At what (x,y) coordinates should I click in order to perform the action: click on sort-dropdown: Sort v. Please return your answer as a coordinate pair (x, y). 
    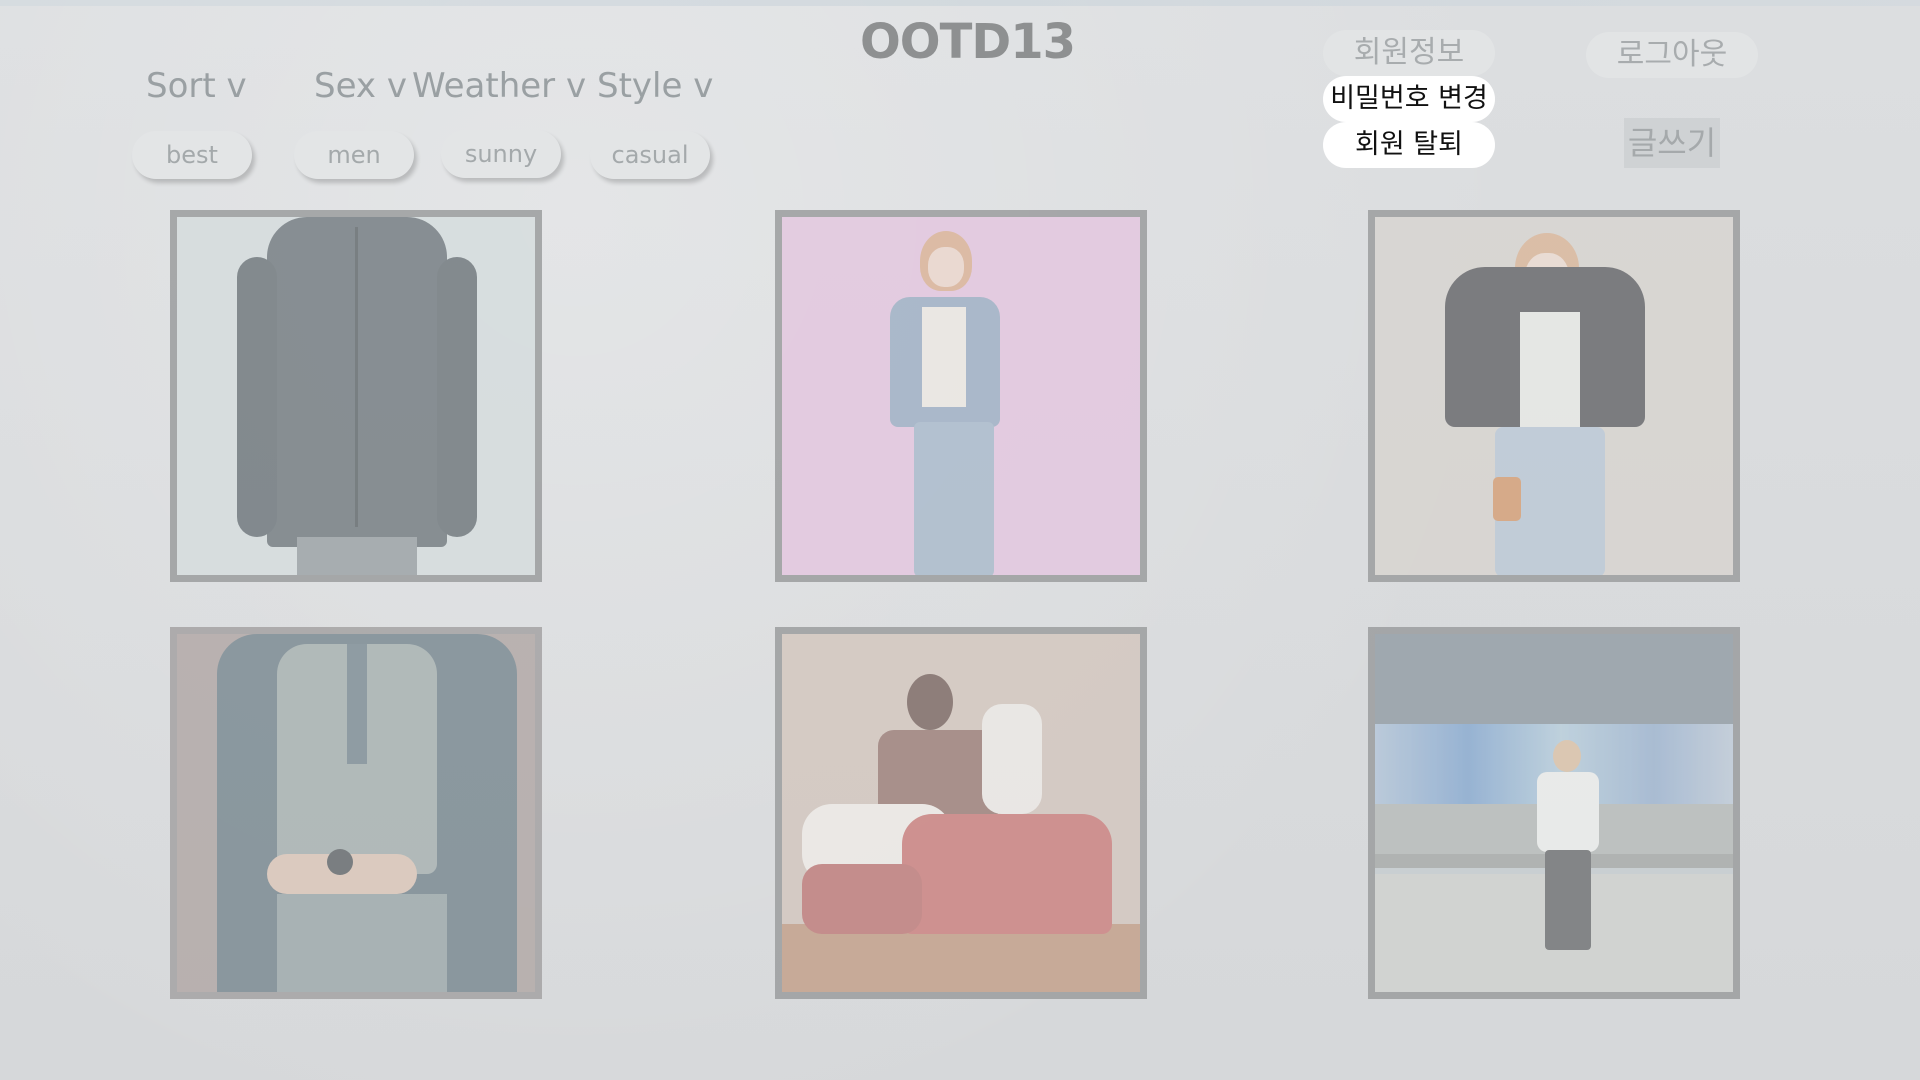
    Looking at the image, I should click on (196, 86).